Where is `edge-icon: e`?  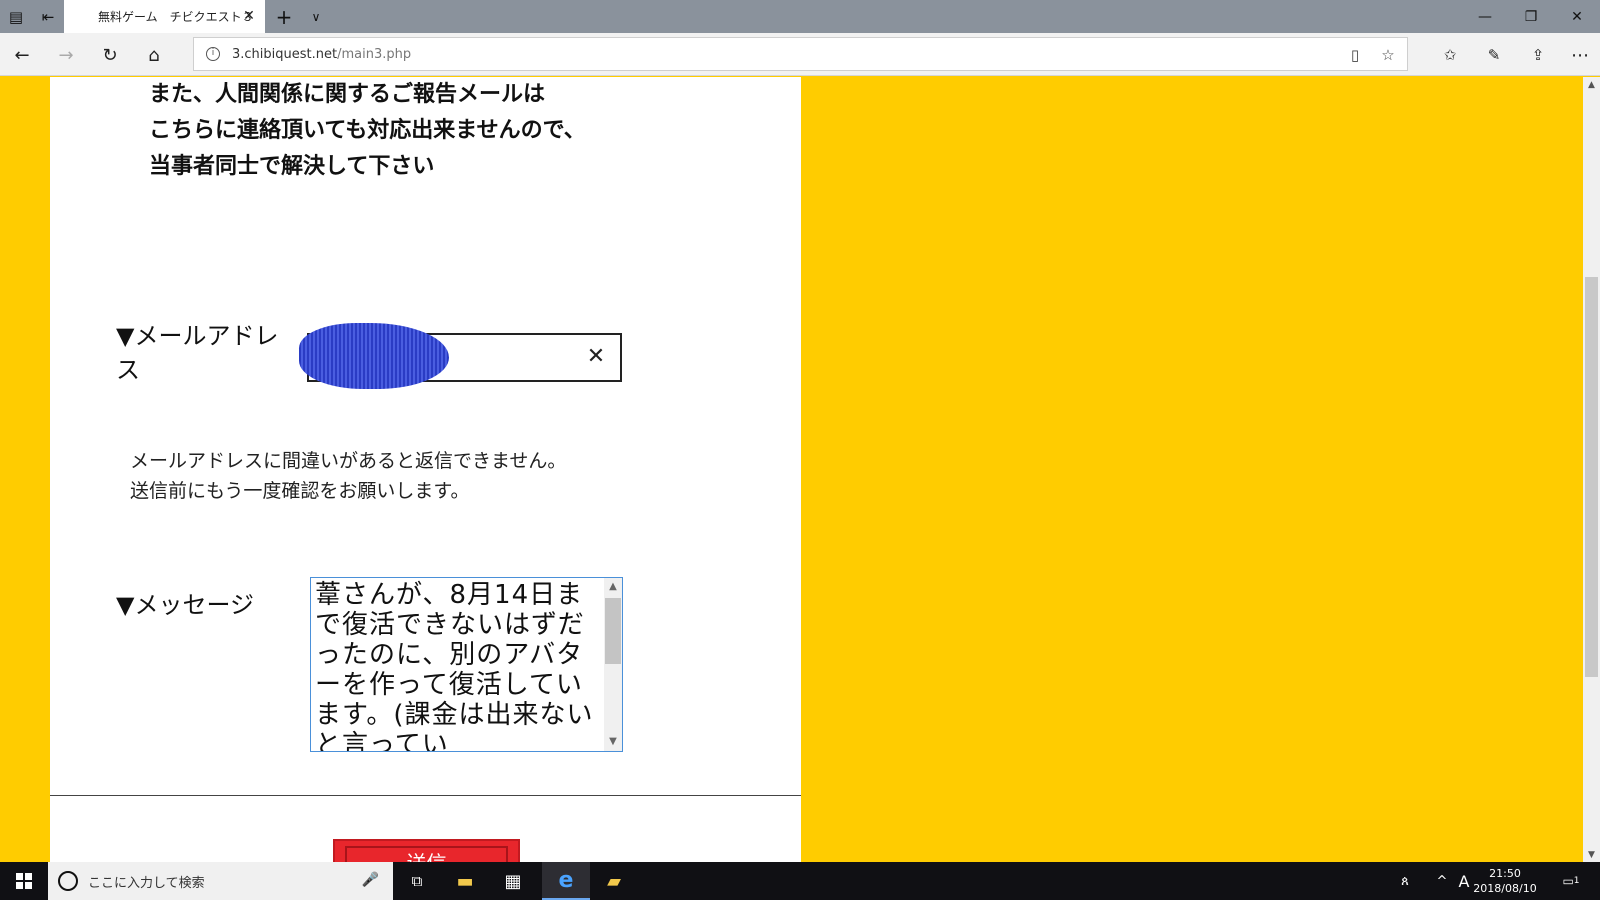 edge-icon: e is located at coordinates (566, 881).